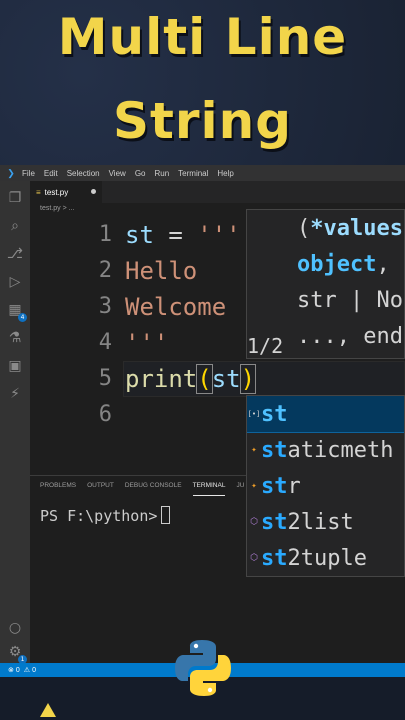  What do you see at coordinates (274, 414) in the screenshot?
I see `suggestion-label: st` at bounding box center [274, 414].